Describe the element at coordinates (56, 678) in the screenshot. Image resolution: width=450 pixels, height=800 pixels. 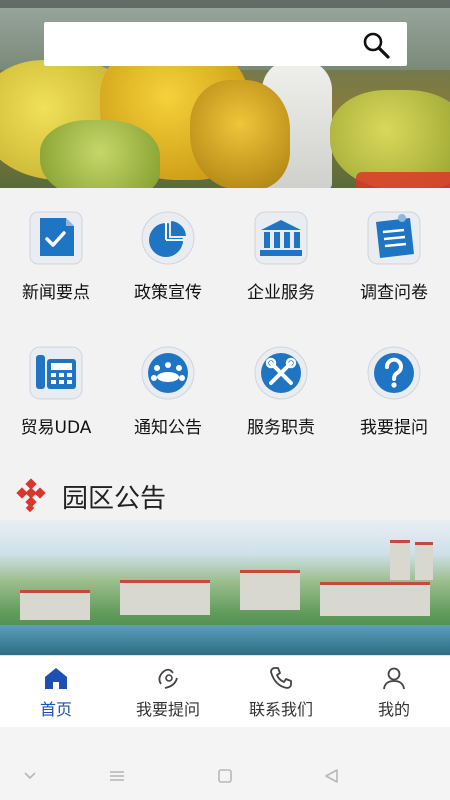
I see `home-icon` at that location.